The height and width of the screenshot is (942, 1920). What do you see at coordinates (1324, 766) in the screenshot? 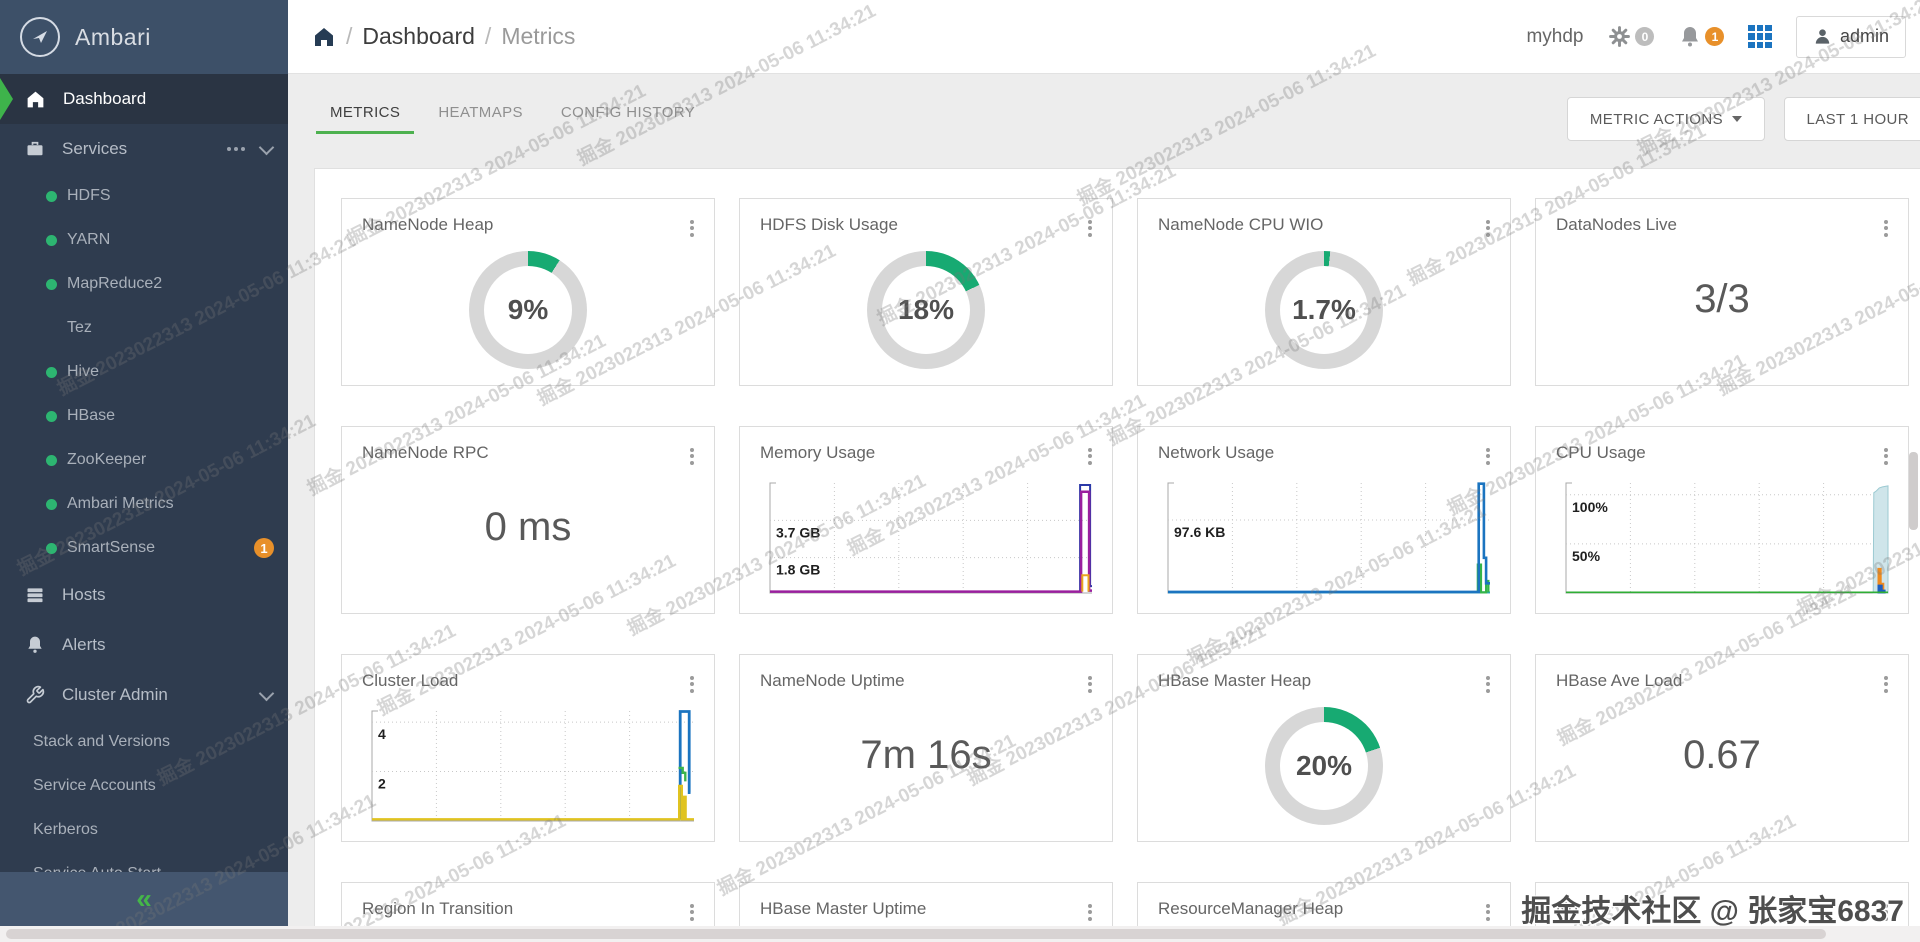
I see `donut-gauge: 20%` at bounding box center [1324, 766].